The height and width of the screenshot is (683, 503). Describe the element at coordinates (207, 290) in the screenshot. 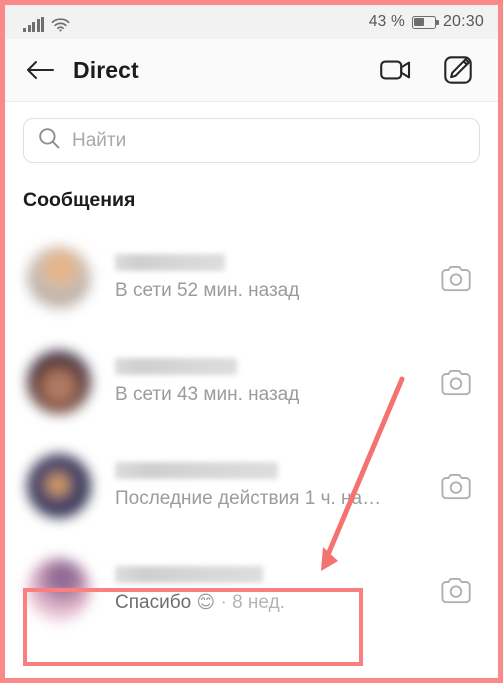

I see `conversation-subtitle: В сети 52 мин. назад` at that location.